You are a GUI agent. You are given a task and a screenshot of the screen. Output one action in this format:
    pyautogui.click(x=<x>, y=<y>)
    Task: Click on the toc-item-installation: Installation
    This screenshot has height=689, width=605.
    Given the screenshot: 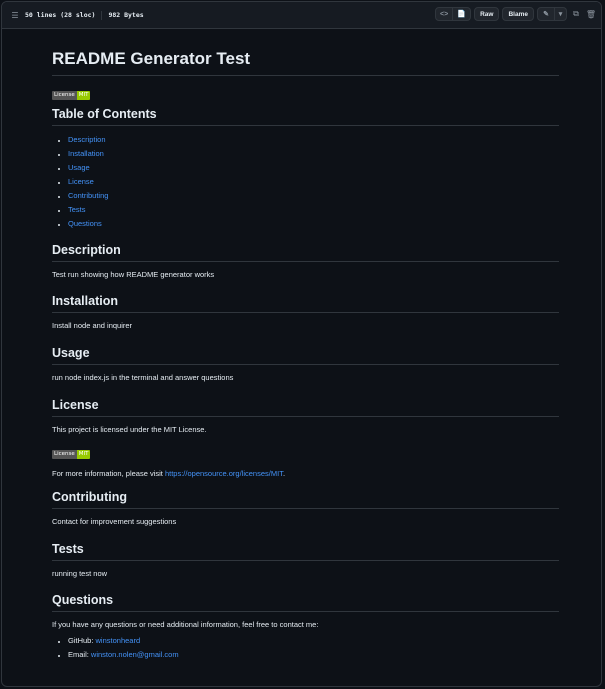 What is the action you would take?
    pyautogui.click(x=313, y=154)
    